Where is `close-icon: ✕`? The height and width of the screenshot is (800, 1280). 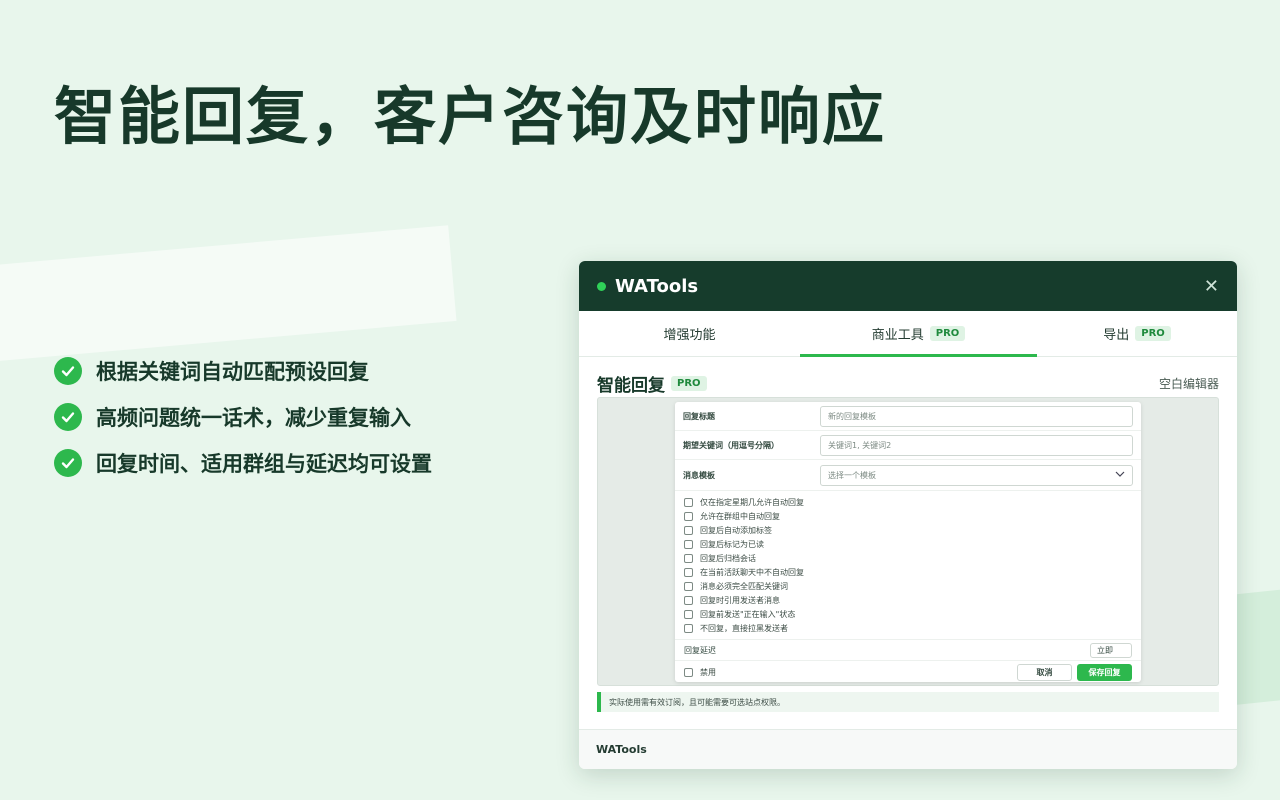 close-icon: ✕ is located at coordinates (1211, 286).